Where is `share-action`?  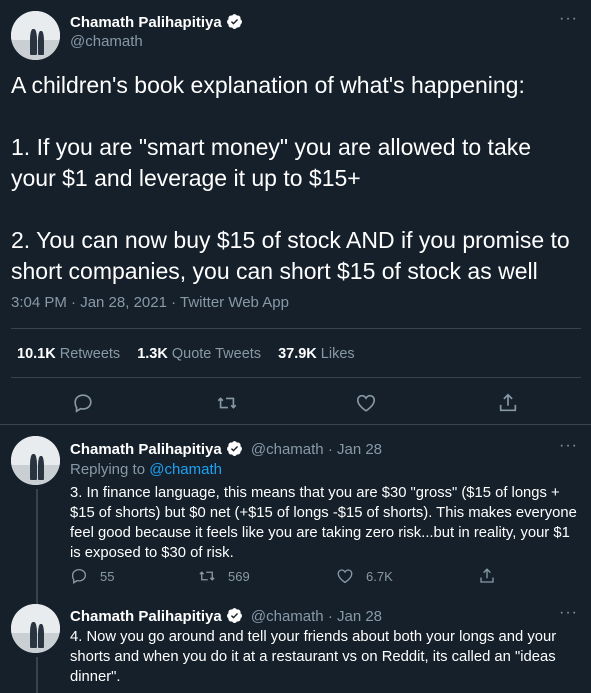
share-action is located at coordinates (493, 576).